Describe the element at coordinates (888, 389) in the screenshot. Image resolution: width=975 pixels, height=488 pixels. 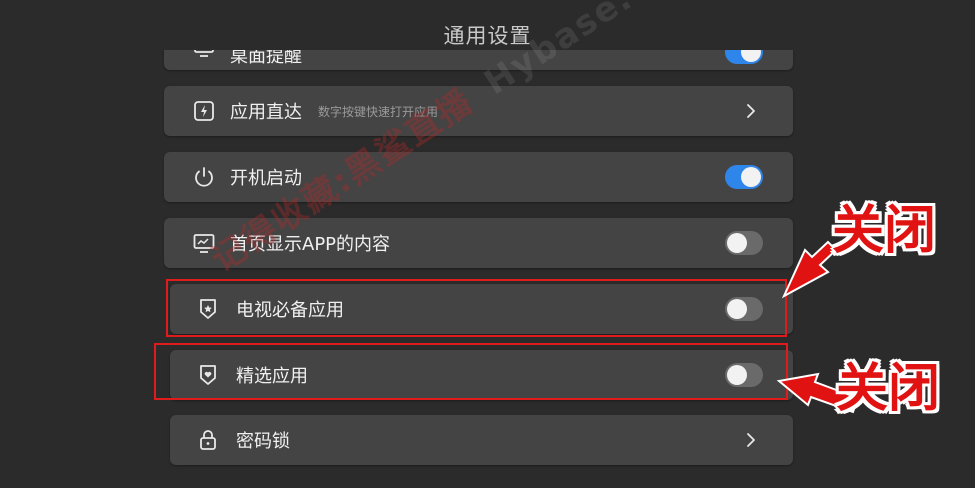
I see `annotation-close-2: 关闭` at that location.